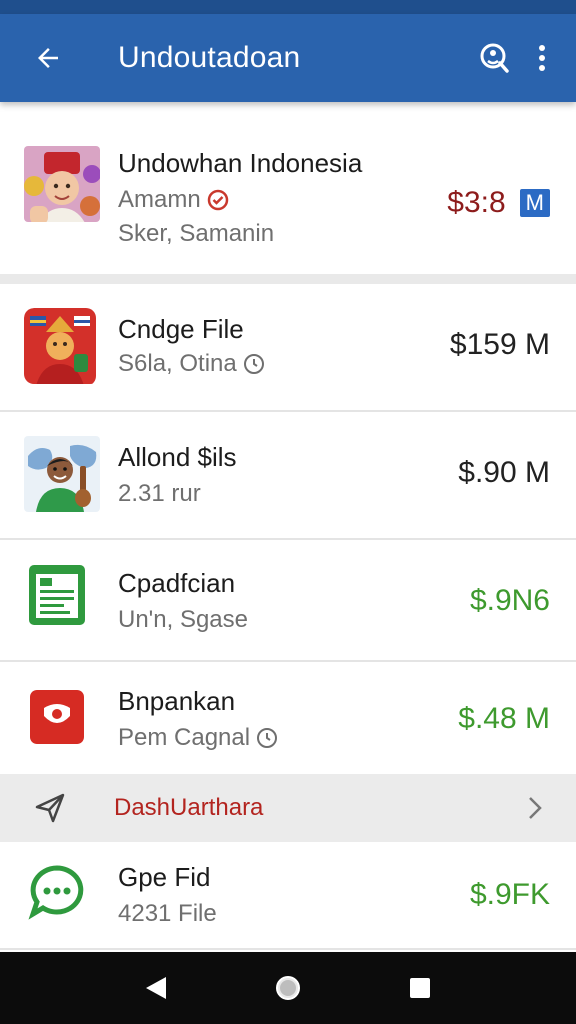 The width and height of the screenshot is (576, 1024). I want to click on spreadsheet-icon, so click(57, 595).